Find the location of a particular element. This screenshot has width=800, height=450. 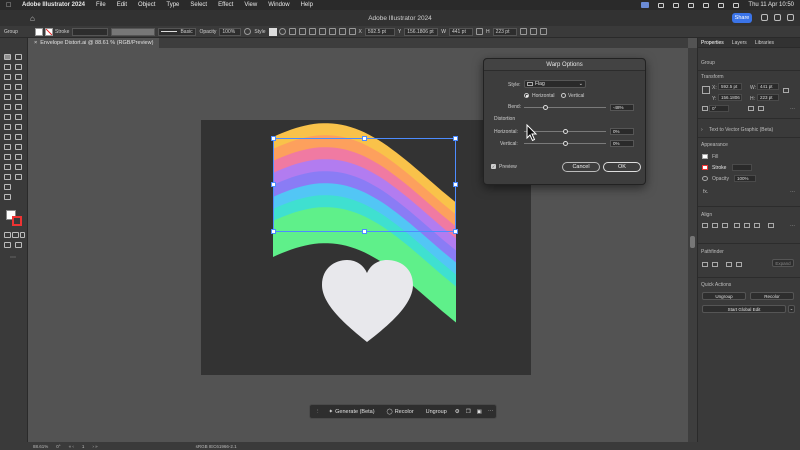

expand-button: Expand is located at coordinates (783, 263).